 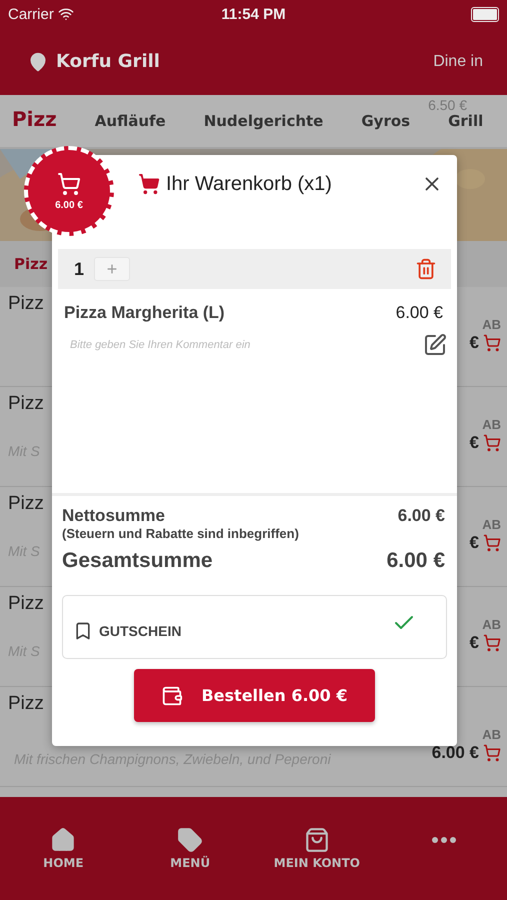 I want to click on total-label: Gesamtsumme, so click(x=137, y=561).